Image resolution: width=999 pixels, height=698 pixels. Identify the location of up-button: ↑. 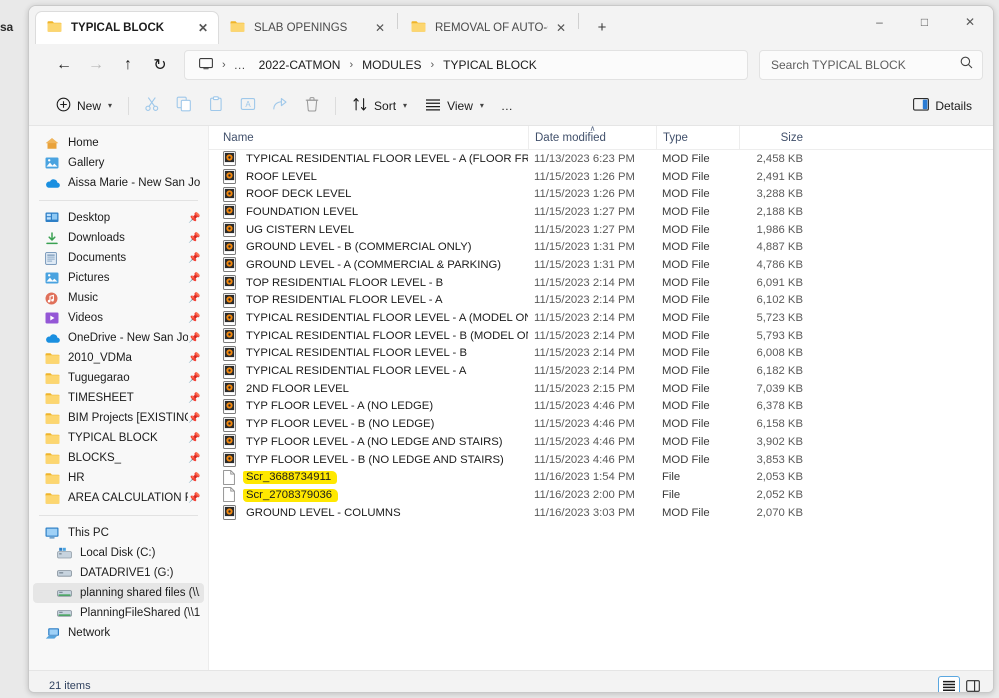
(128, 65).